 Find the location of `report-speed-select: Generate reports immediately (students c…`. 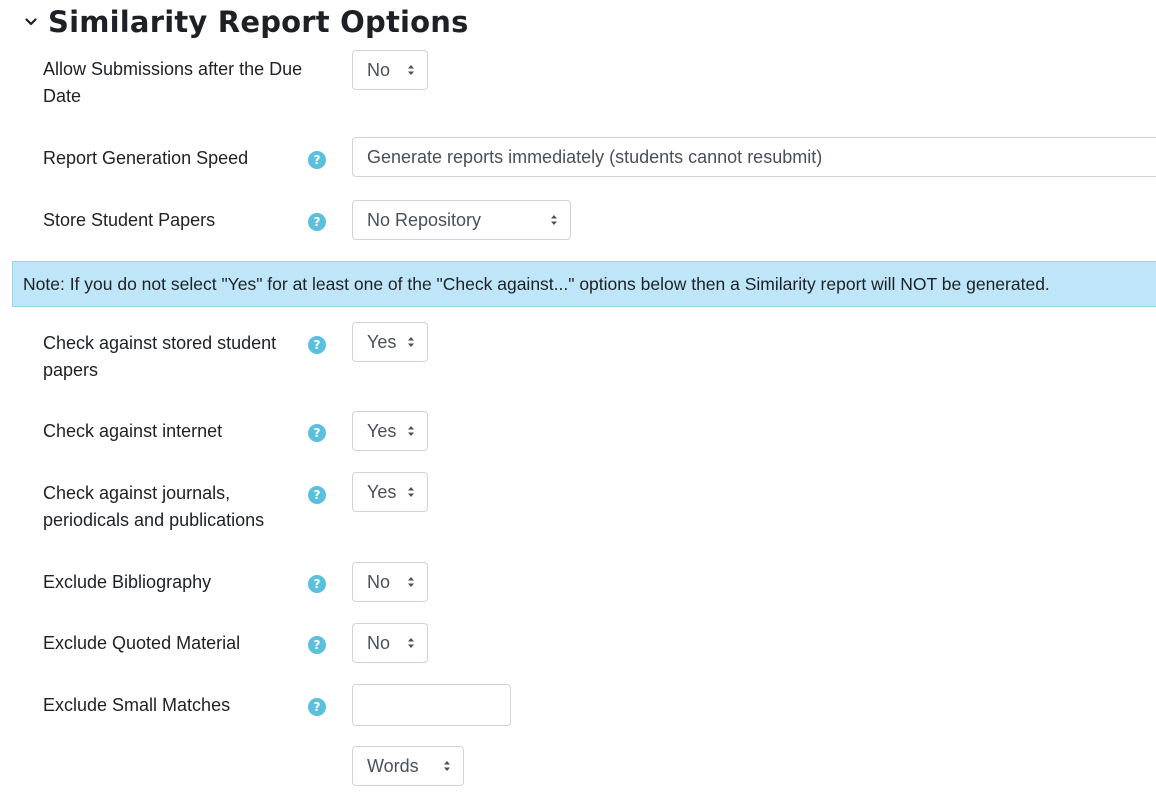

report-speed-select: Generate reports immediately (students c… is located at coordinates (754, 157).